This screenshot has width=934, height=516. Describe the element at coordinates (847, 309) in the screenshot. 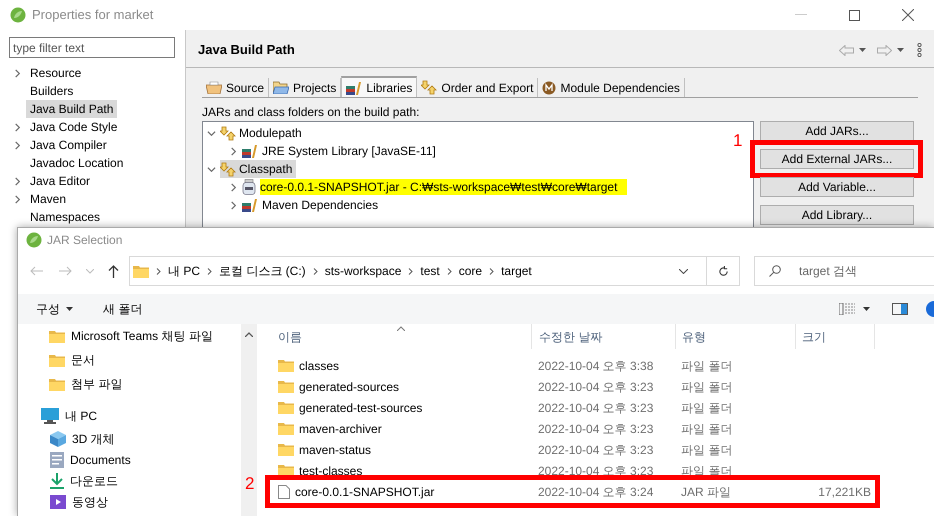

I see `view-options-icon` at that location.